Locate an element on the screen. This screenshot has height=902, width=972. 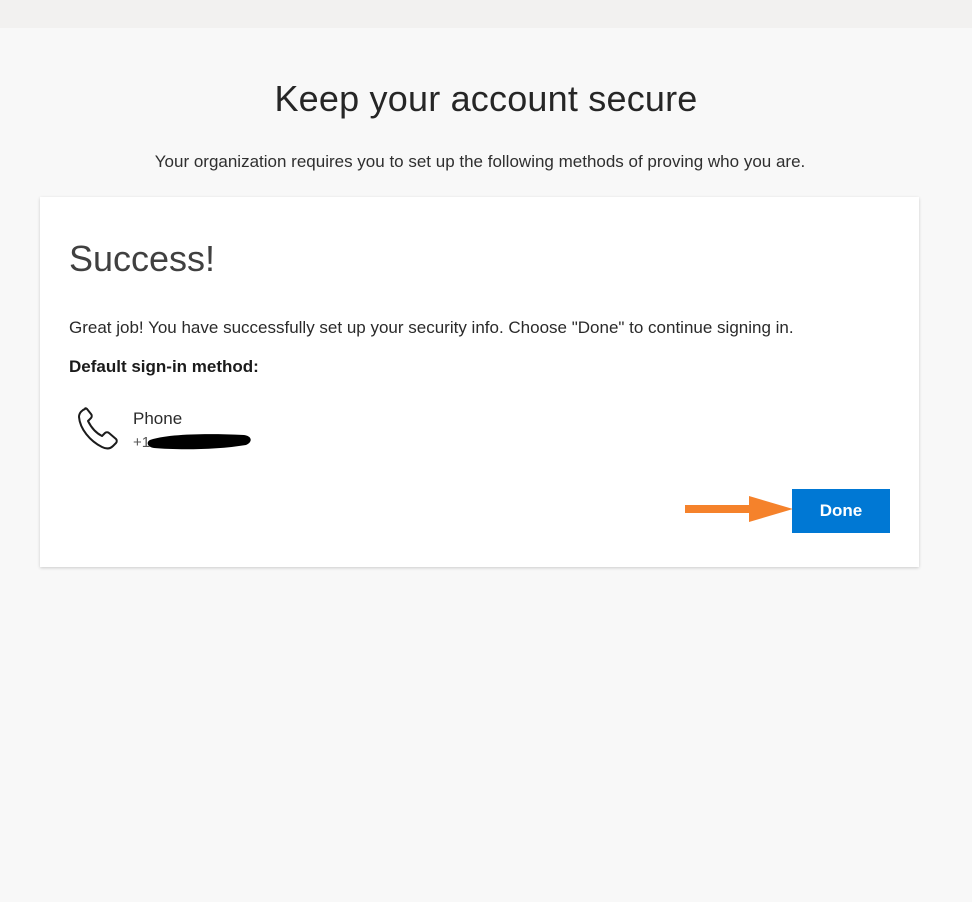
success-title: Success! is located at coordinates (142, 258).